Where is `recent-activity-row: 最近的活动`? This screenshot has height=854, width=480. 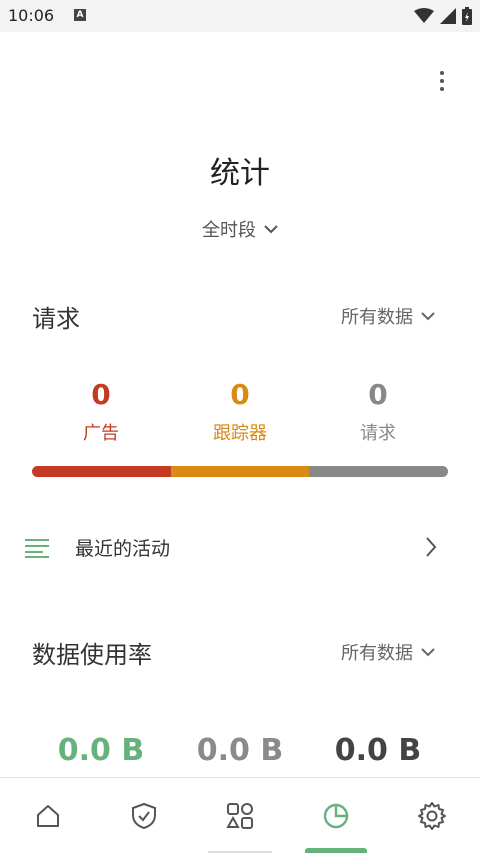 recent-activity-row: 最近的活动 is located at coordinates (240, 548).